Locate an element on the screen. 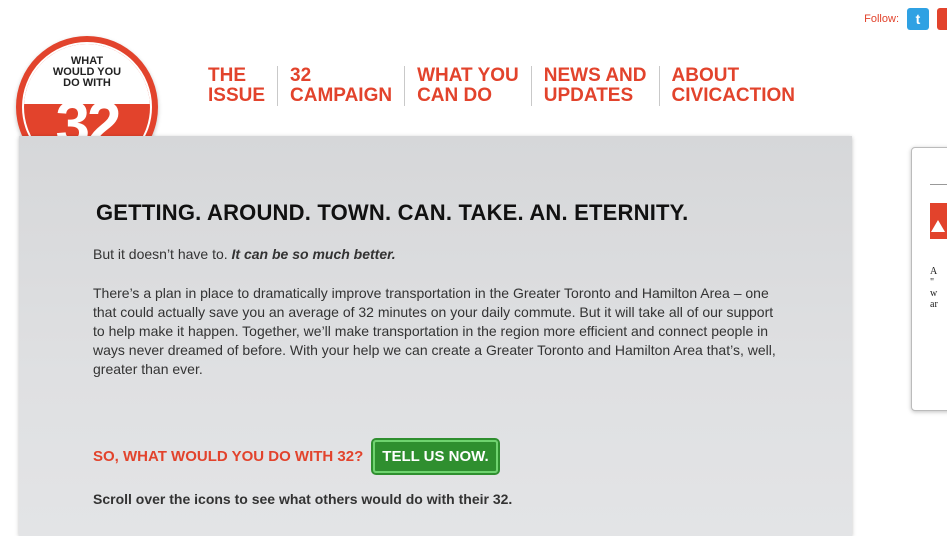 This screenshot has height=536, width=947. nav-the-issue: THE ISSUE is located at coordinates (236, 86).